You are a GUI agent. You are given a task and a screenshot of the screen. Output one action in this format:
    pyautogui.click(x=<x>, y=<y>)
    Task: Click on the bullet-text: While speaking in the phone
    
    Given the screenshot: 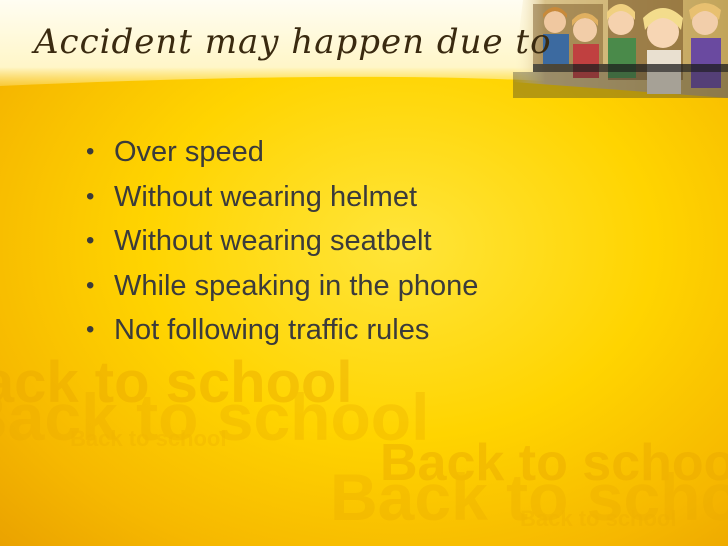 What is the action you would take?
    pyautogui.click(x=296, y=285)
    